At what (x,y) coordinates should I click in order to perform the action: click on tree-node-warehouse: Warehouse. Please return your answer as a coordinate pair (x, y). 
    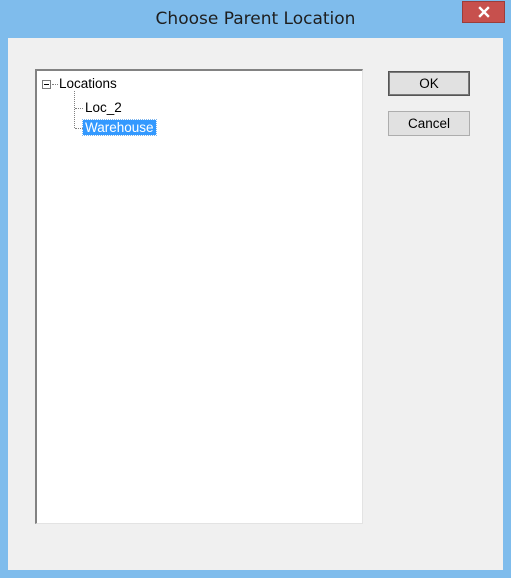
    Looking at the image, I should click on (119, 128).